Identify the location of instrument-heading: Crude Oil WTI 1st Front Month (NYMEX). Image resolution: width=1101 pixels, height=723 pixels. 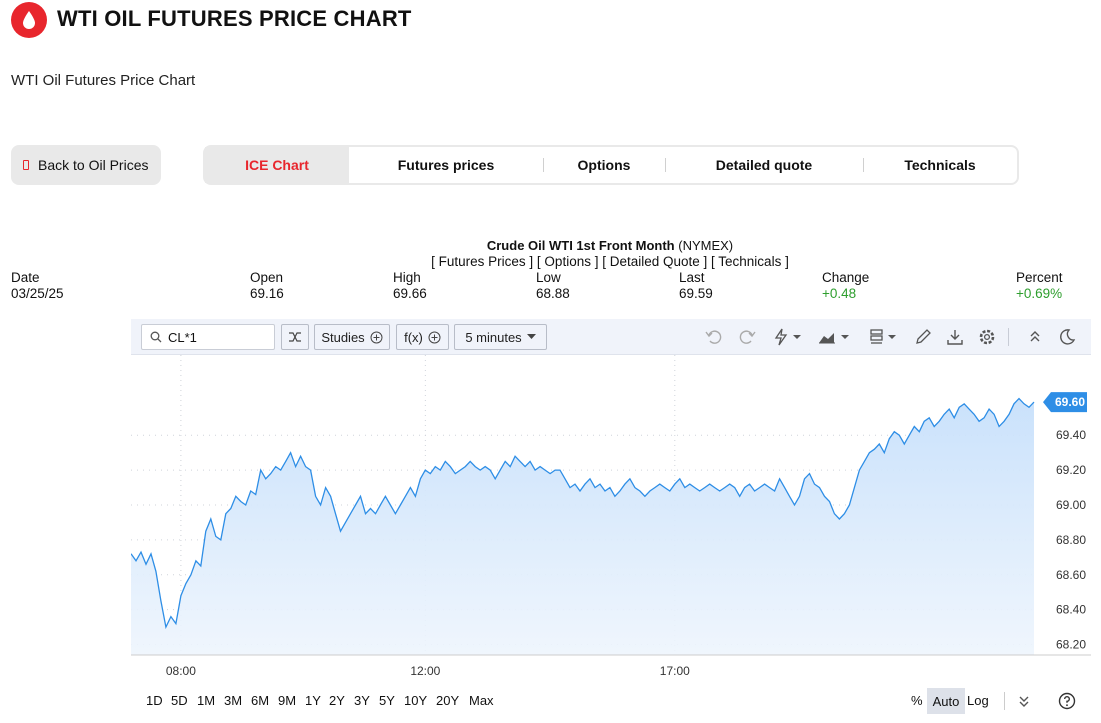
(550, 245).